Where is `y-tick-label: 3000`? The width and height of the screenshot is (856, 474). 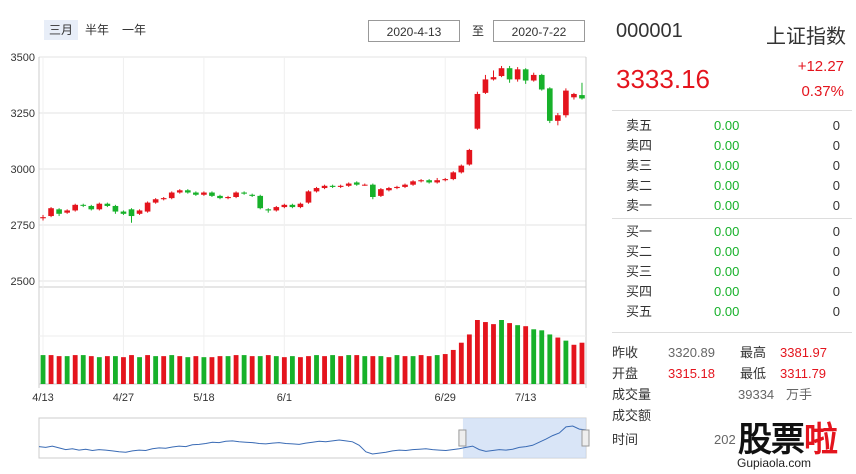 y-tick-label: 3000 is located at coordinates (23, 170).